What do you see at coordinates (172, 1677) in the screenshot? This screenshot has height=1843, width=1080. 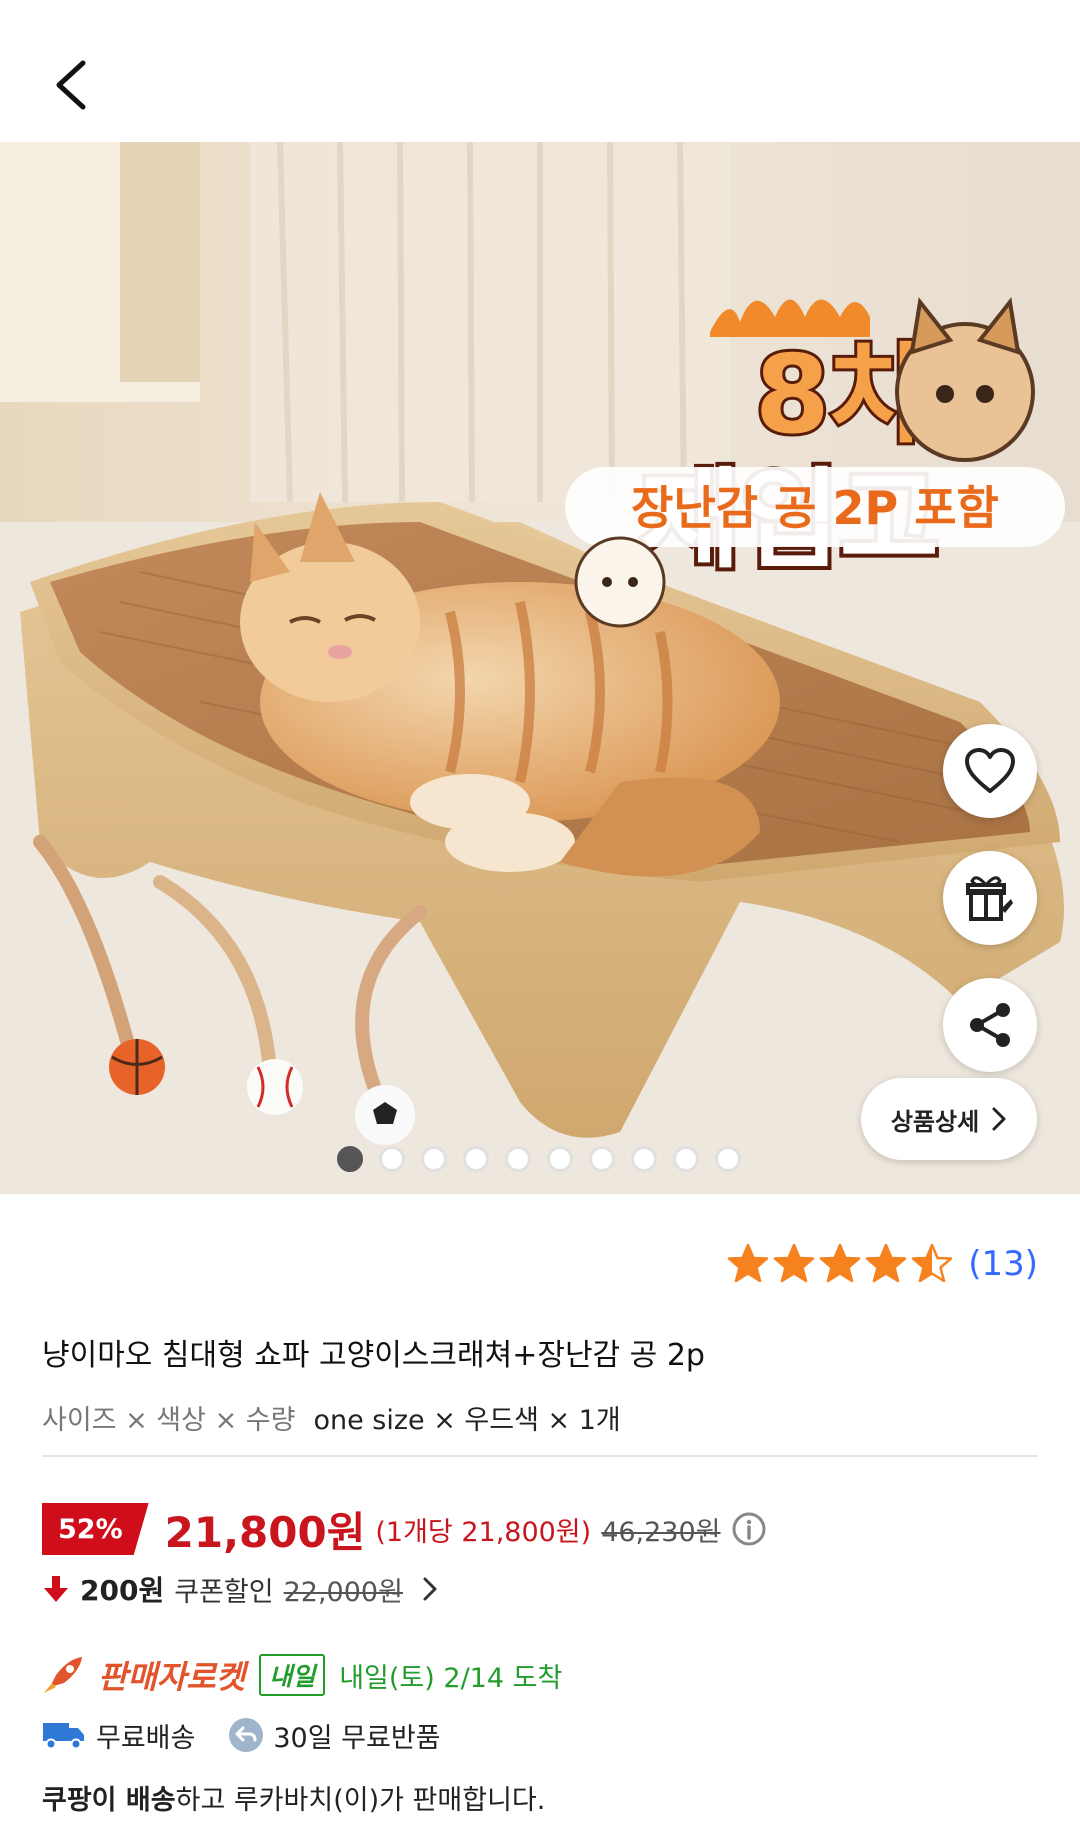 I see `rocket-delivery-label: 판매자로켓` at bounding box center [172, 1677].